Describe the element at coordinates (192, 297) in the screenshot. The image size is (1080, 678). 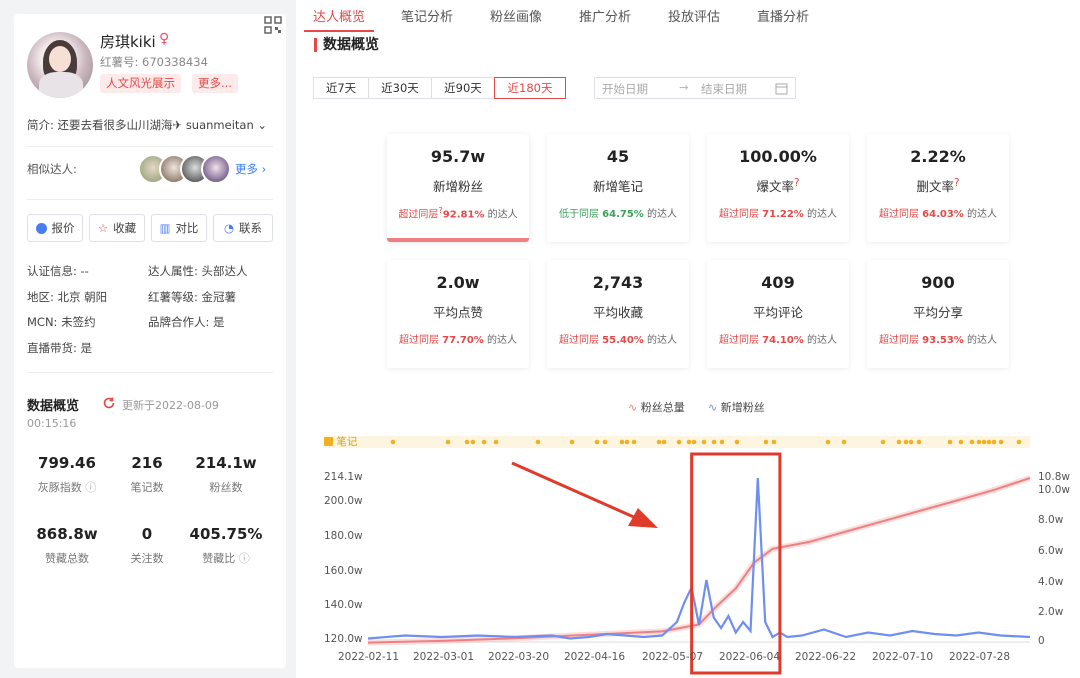
I see `info-level: 红薯等级: 金冠薯` at that location.